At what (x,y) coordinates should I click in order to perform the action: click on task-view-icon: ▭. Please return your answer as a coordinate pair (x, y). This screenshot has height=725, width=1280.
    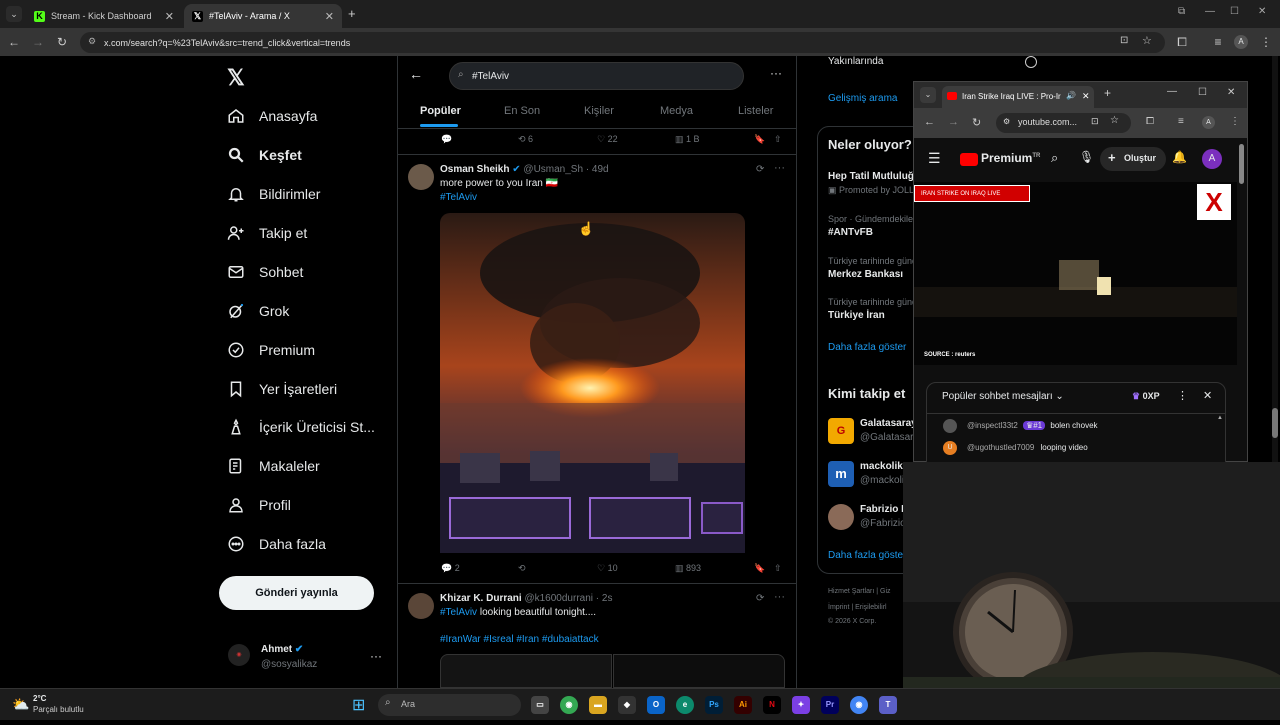
    Looking at the image, I should click on (540, 705).